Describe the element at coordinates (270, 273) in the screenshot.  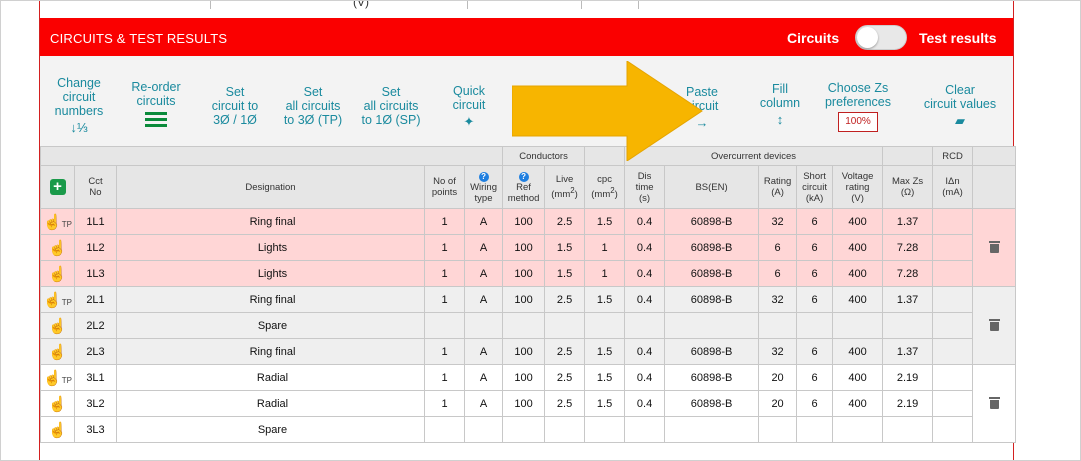
I see `designation-cell: Lights` at that location.